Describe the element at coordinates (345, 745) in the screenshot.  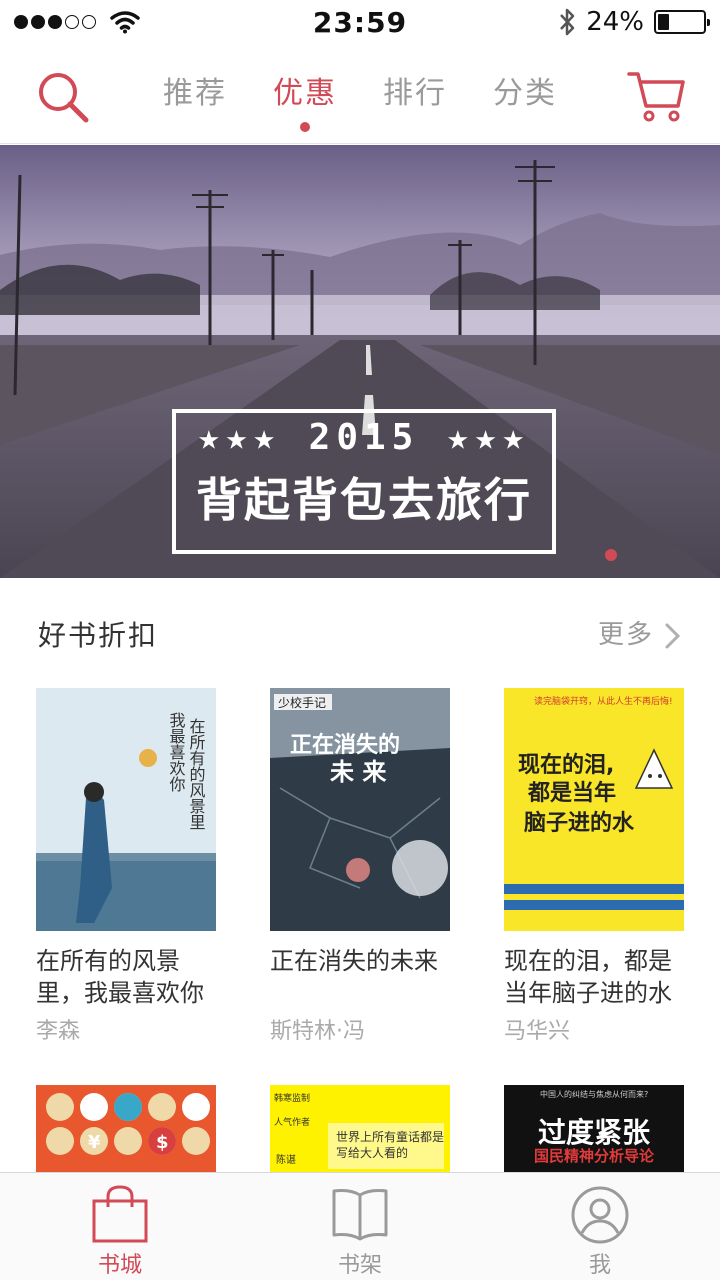
I see `svg-text: 正在消失的` at that location.